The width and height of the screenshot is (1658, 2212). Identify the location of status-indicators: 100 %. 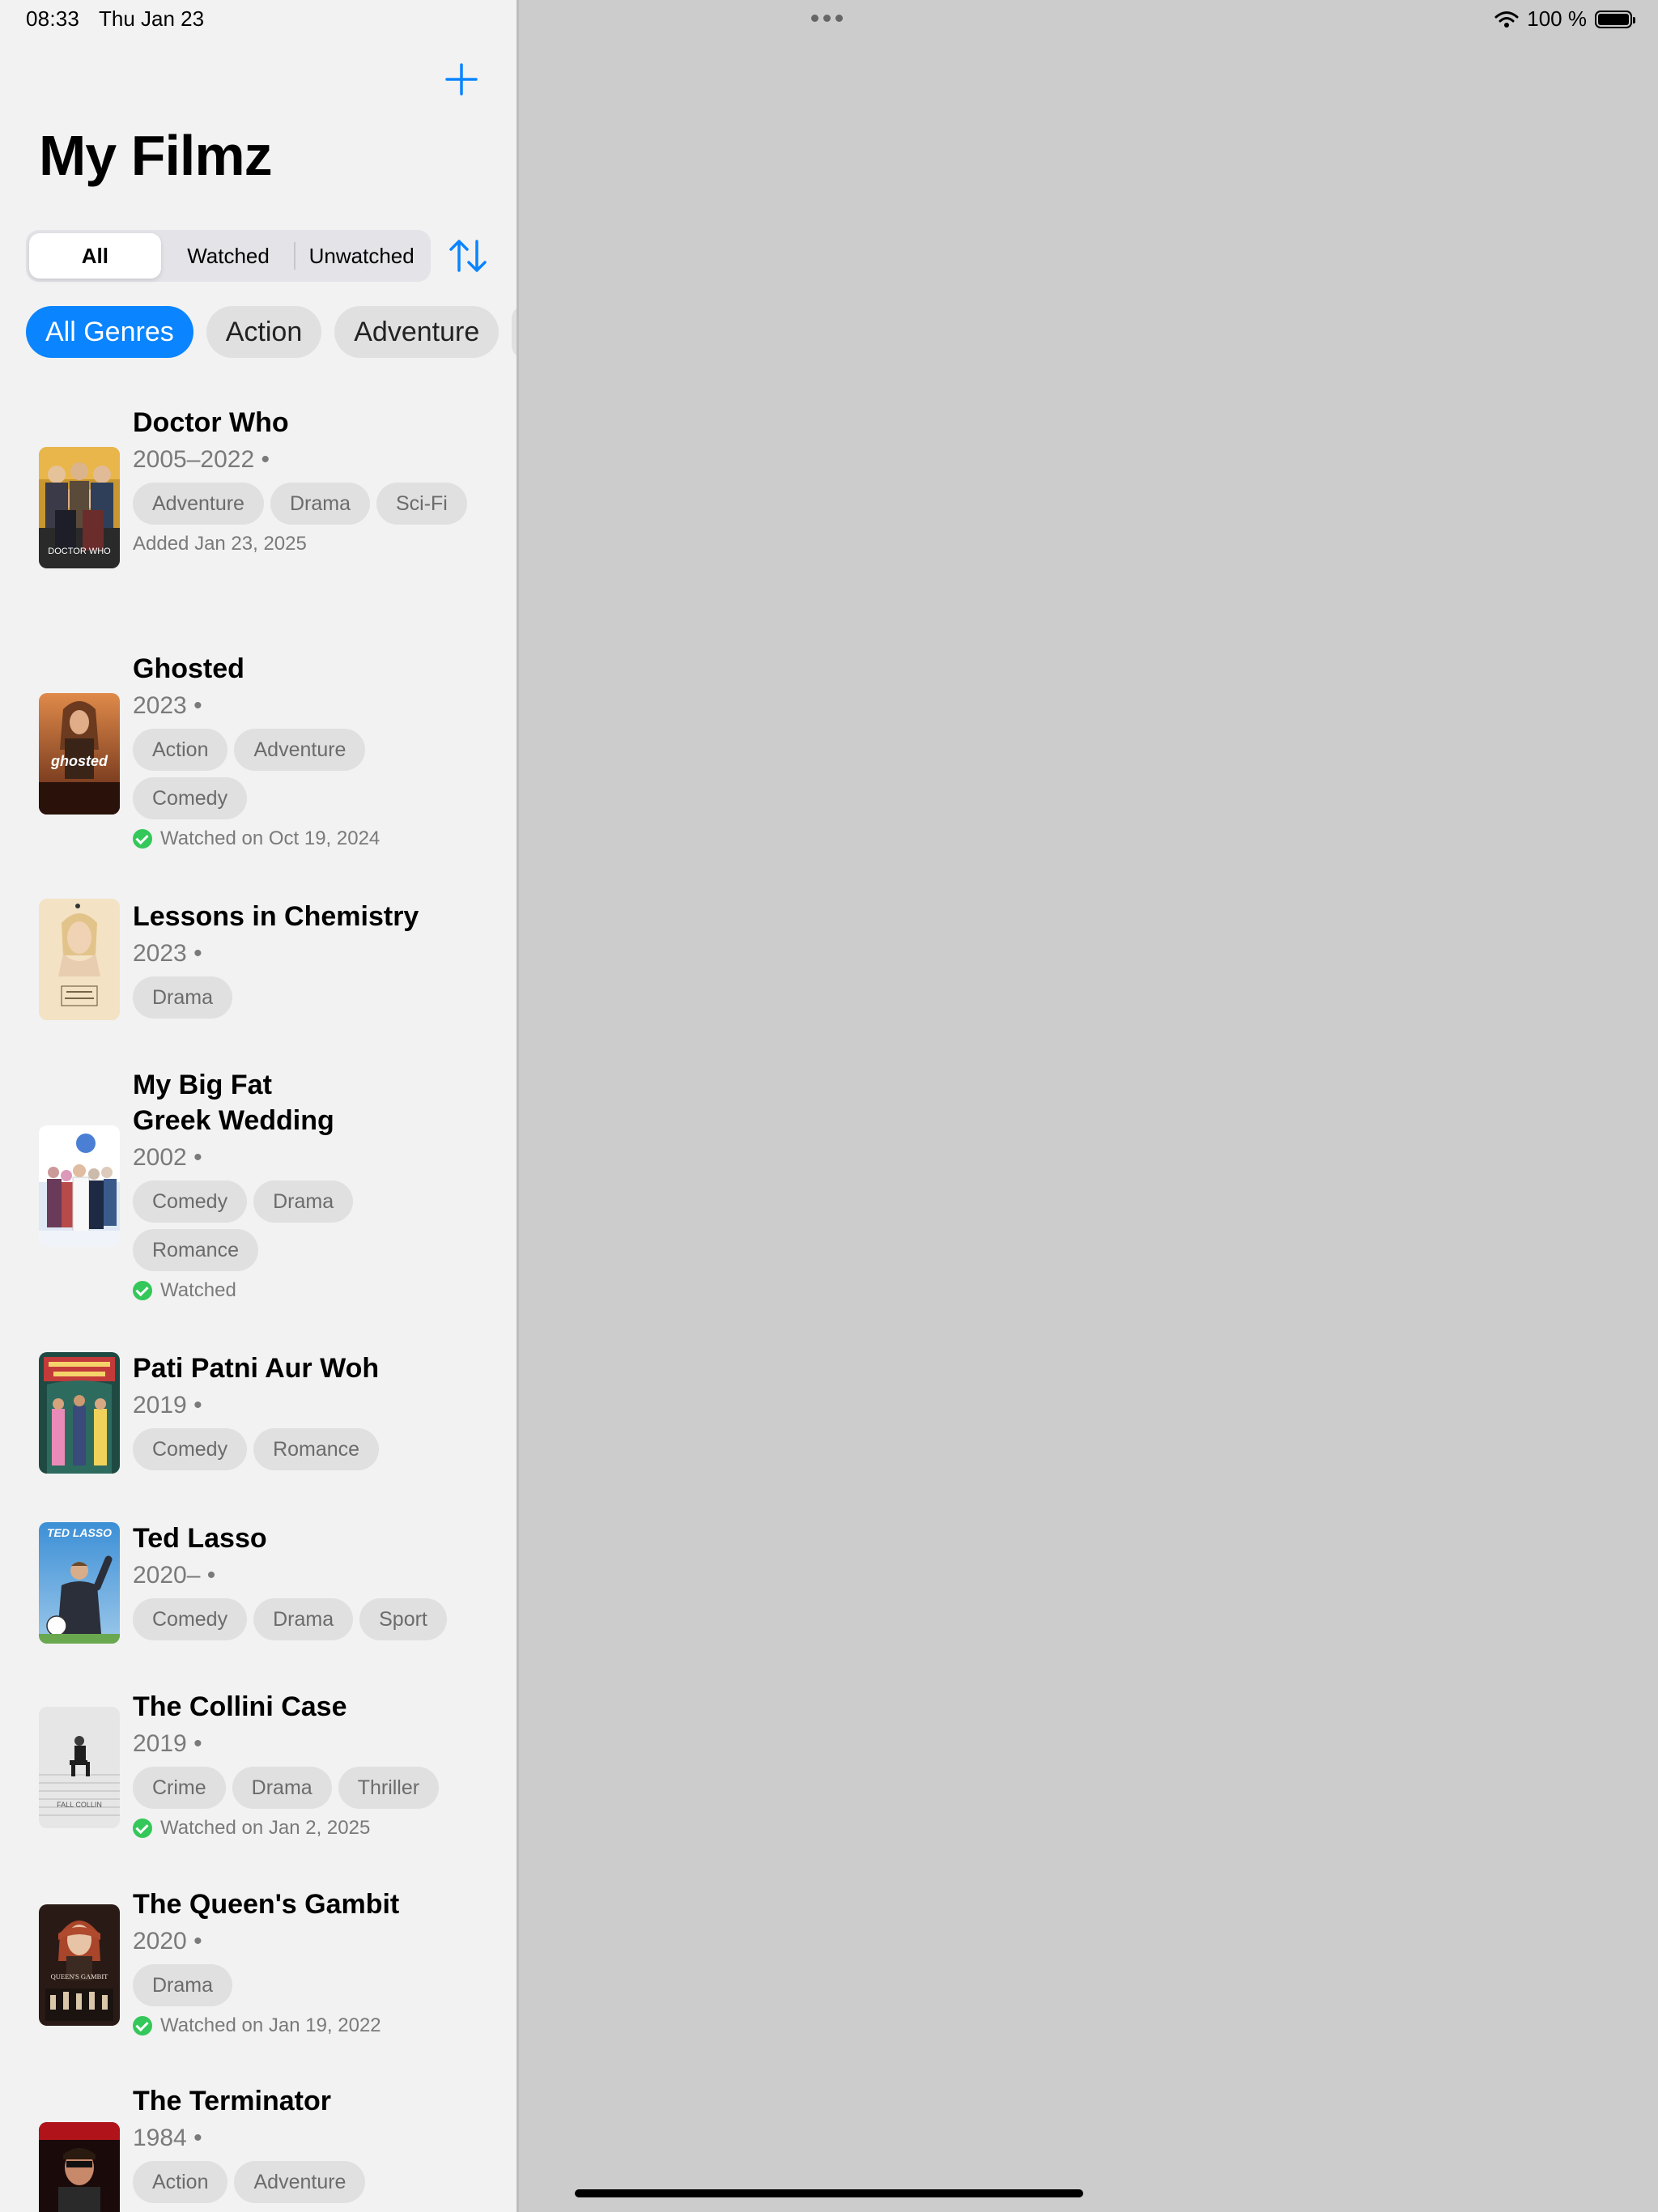
(1564, 19).